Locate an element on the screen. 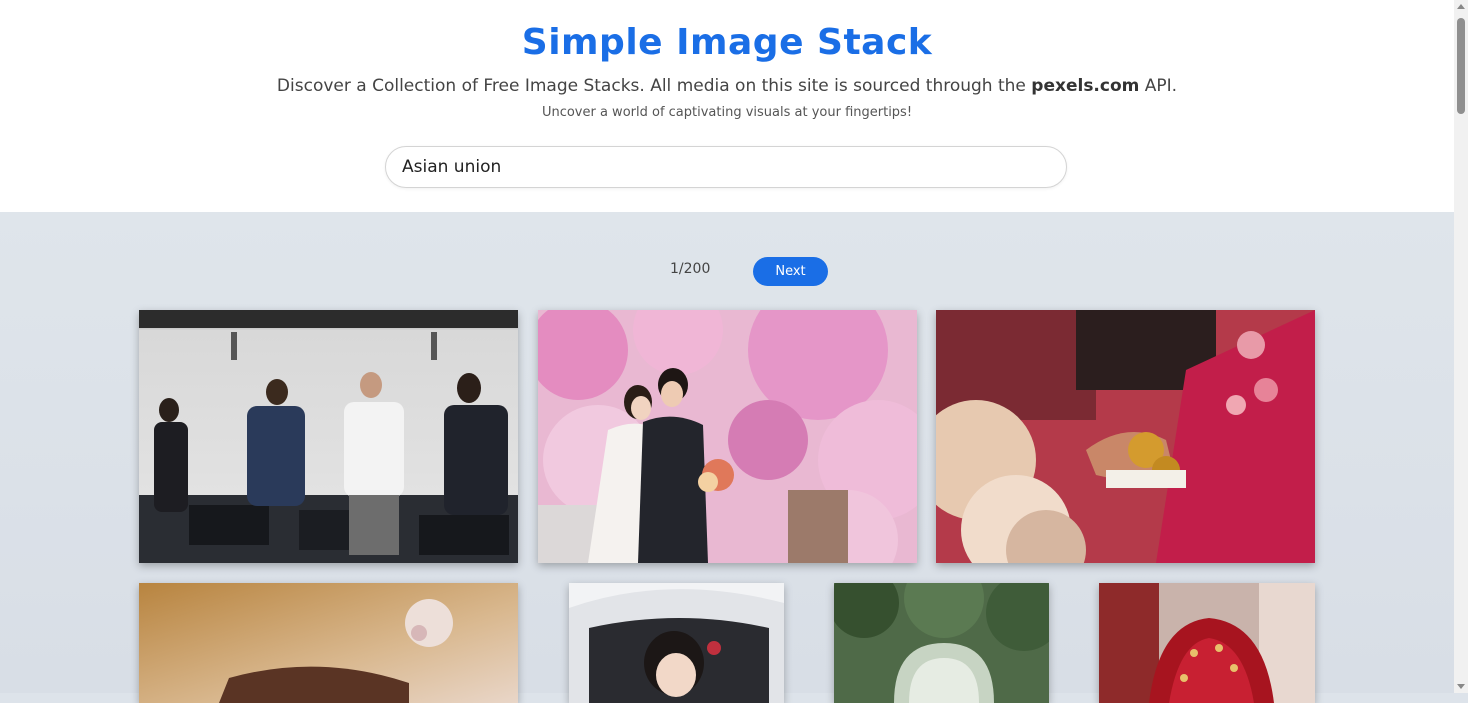  bride-in-car-photo is located at coordinates (676, 643).